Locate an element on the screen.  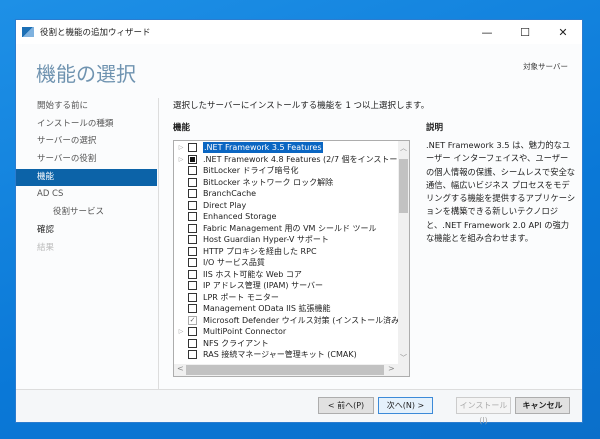
scroll-left-icon: < is located at coordinates (180, 368).